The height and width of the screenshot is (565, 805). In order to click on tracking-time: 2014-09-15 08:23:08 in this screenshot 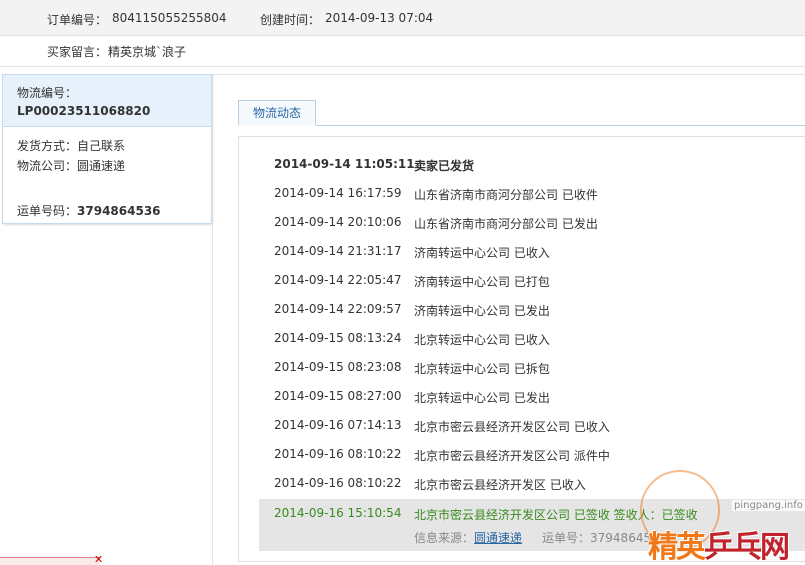, I will do `click(338, 367)`.